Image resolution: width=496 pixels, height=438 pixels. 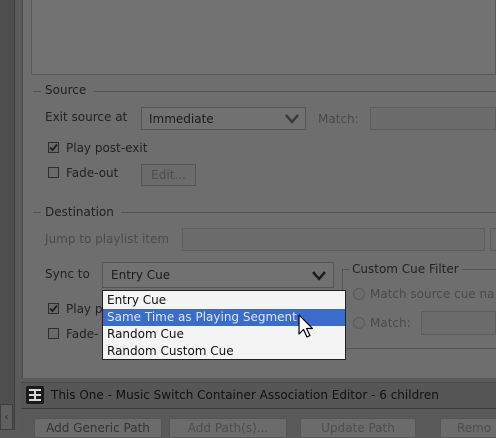 I want to click on source-group-line-left, so click(x=37, y=91).